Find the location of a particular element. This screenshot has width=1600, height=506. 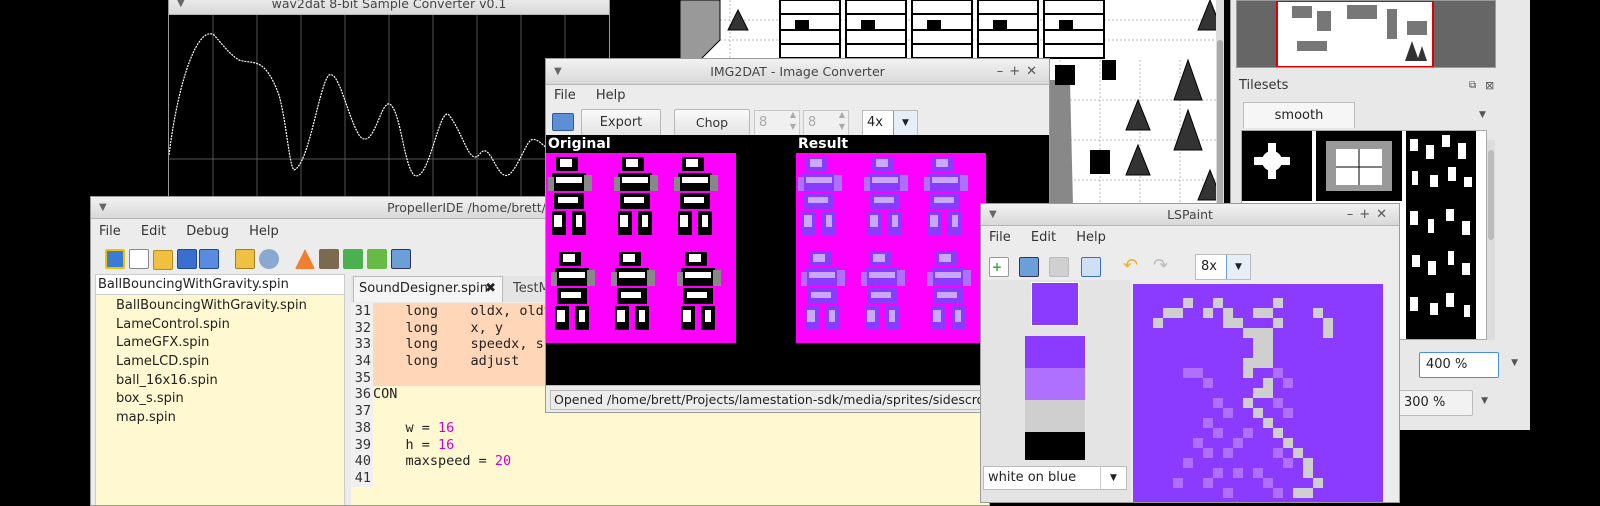

zoom-300-value: 300 % is located at coordinates (1424, 402).